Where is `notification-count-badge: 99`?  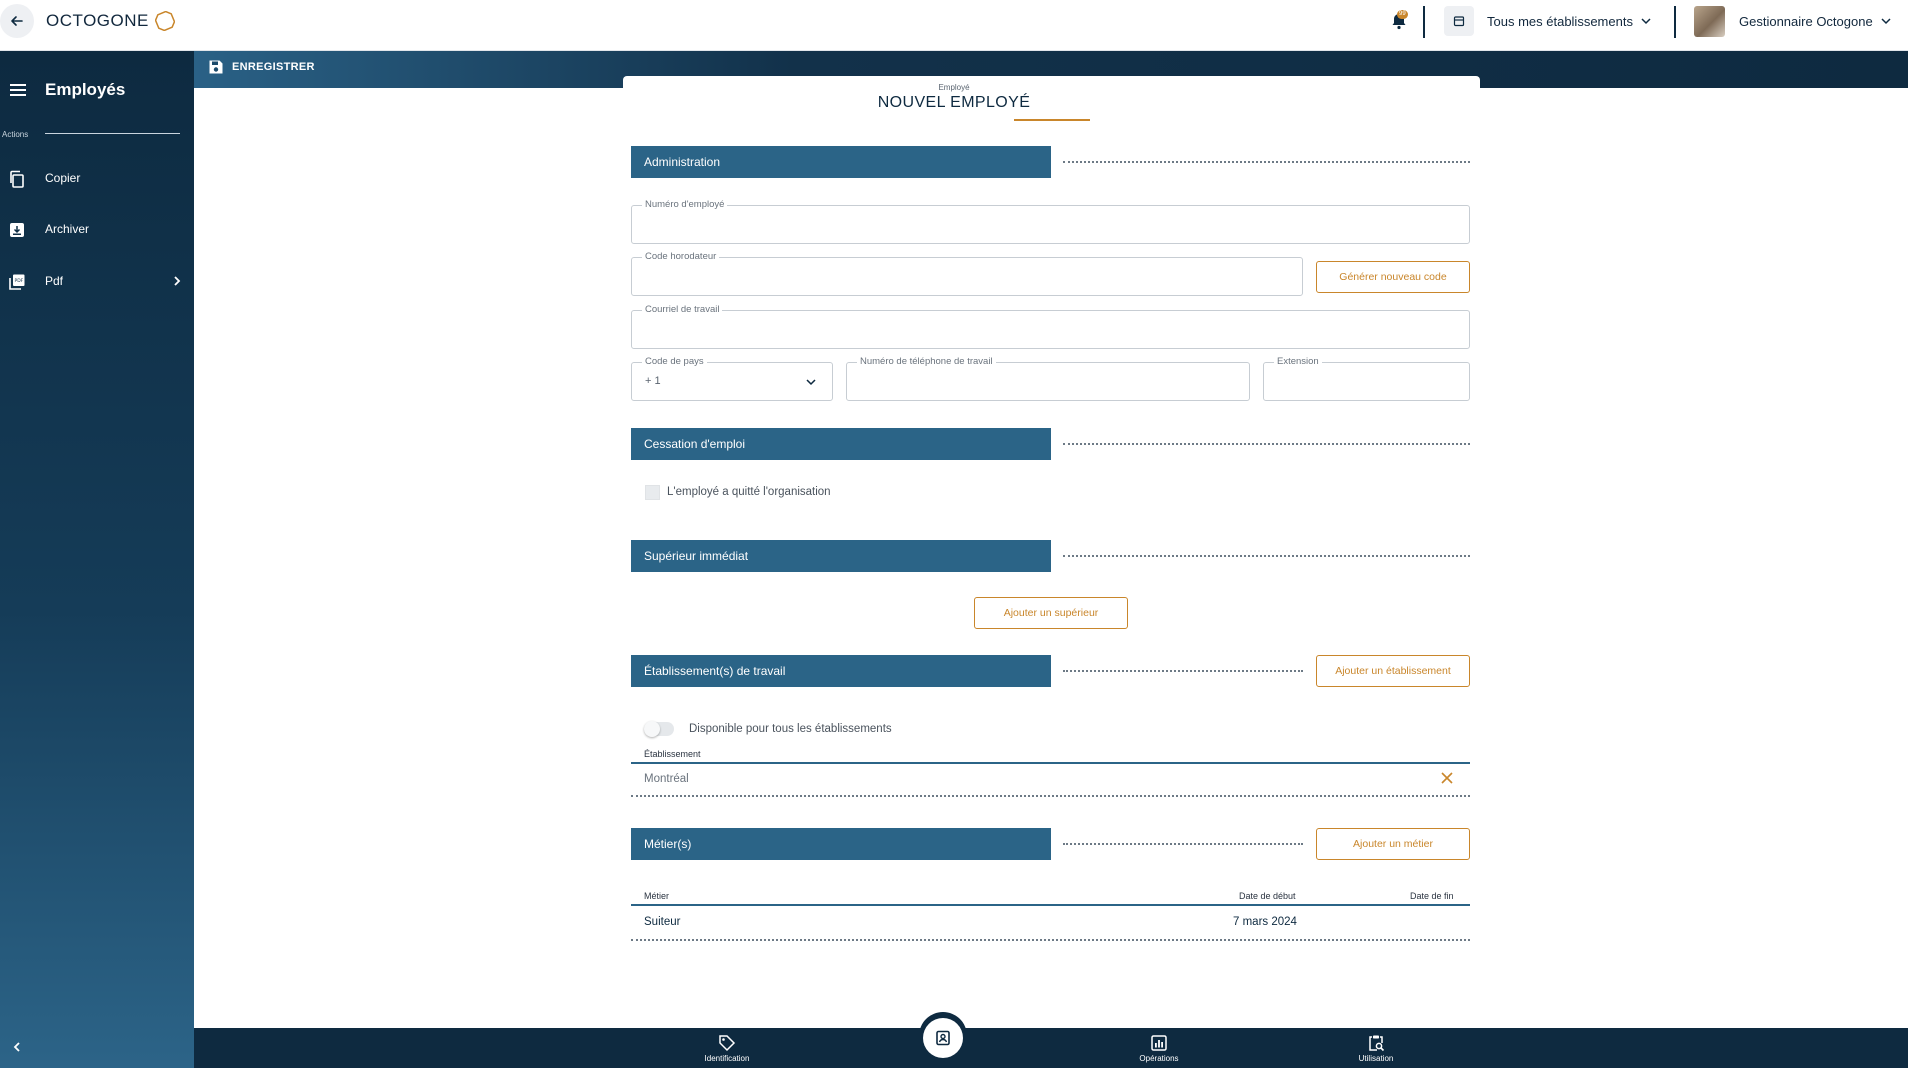
notification-count-badge: 99 is located at coordinates (1402, 14).